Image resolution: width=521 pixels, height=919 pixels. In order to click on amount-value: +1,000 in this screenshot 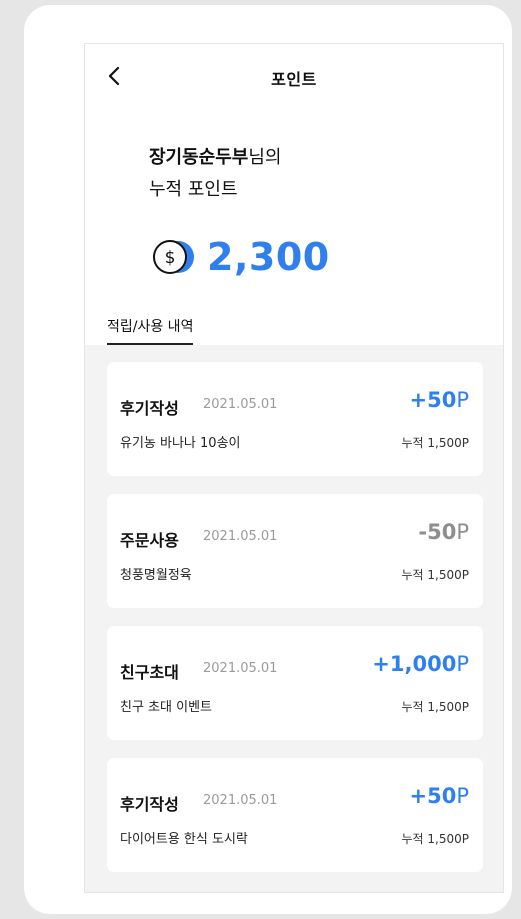, I will do `click(414, 664)`.